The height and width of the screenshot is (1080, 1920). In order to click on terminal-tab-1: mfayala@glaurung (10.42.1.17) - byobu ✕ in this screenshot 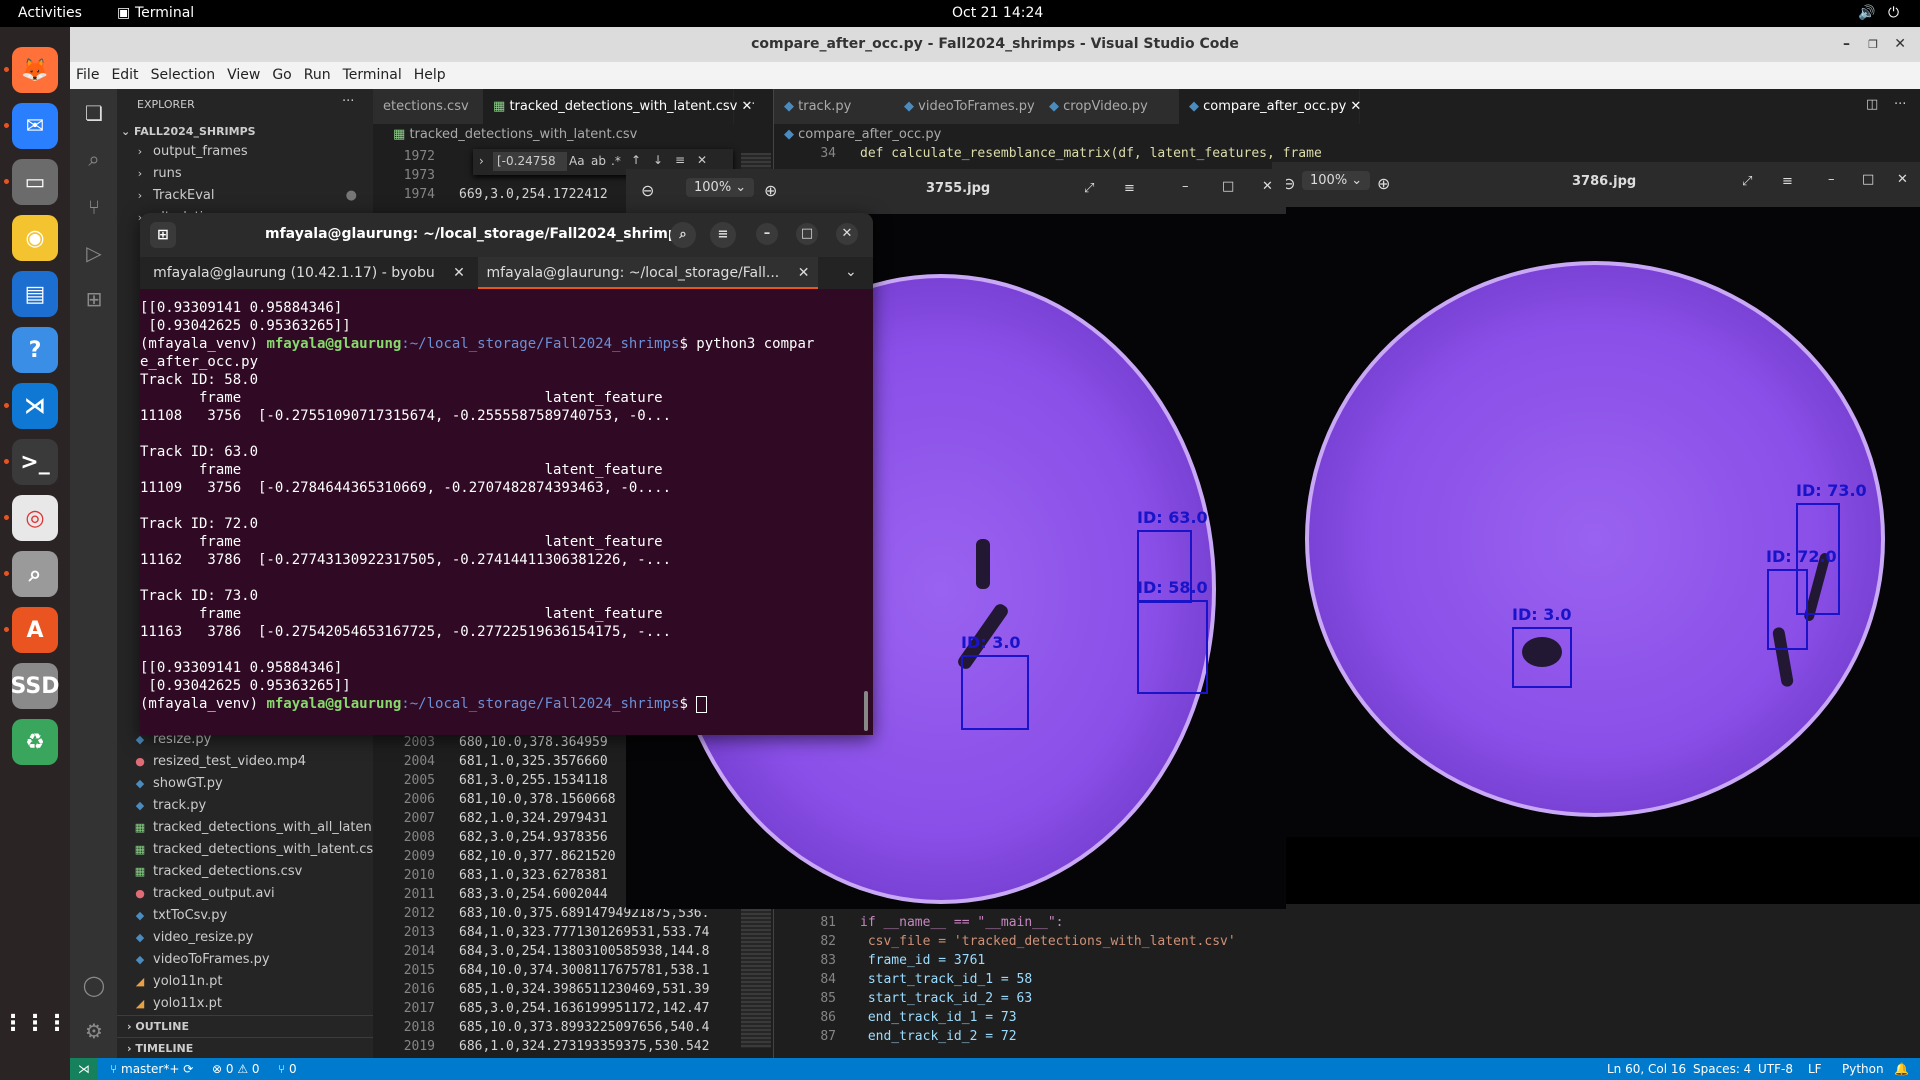, I will do `click(309, 273)`.